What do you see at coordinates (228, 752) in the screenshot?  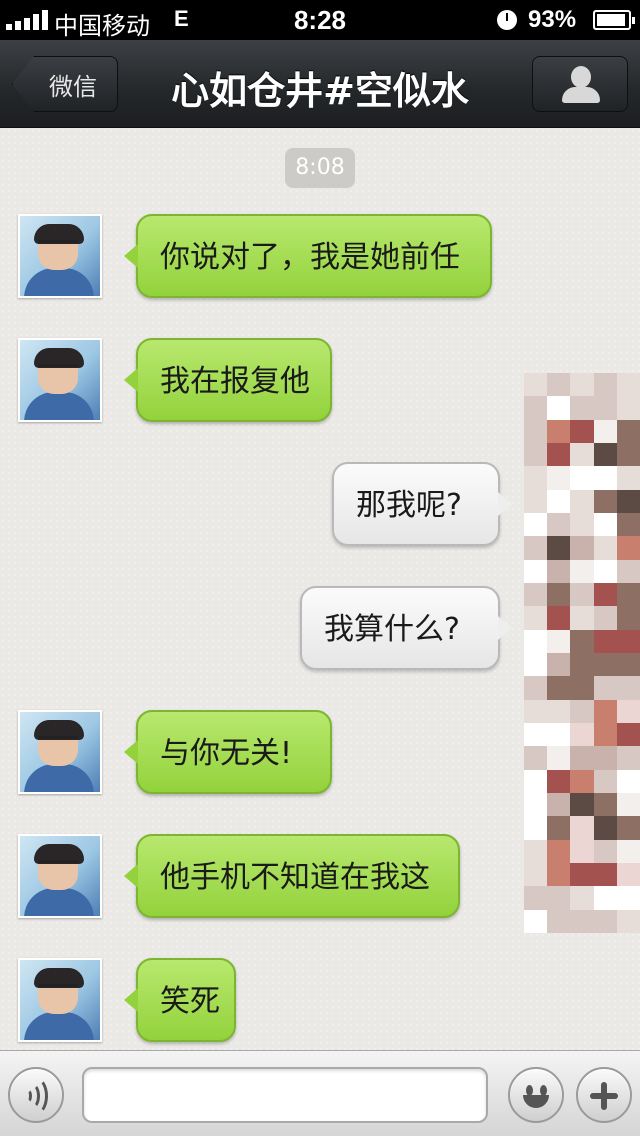 I see `incoming-message-bubble: 与你无关!` at bounding box center [228, 752].